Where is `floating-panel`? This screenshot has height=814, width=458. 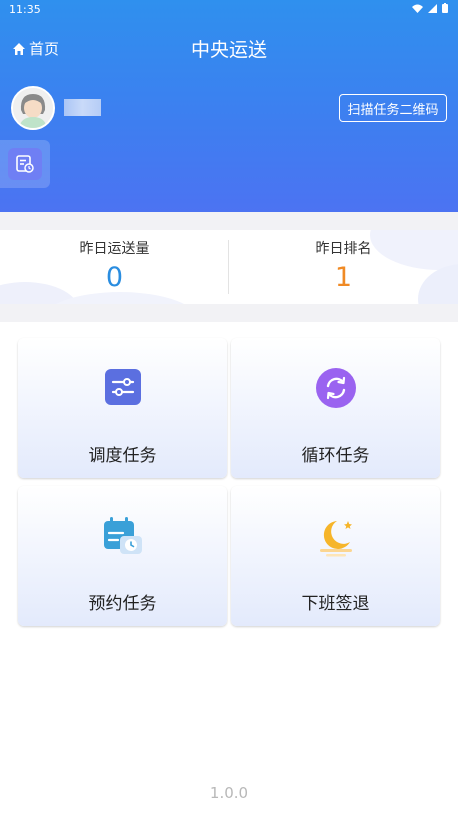 floating-panel is located at coordinates (25, 164).